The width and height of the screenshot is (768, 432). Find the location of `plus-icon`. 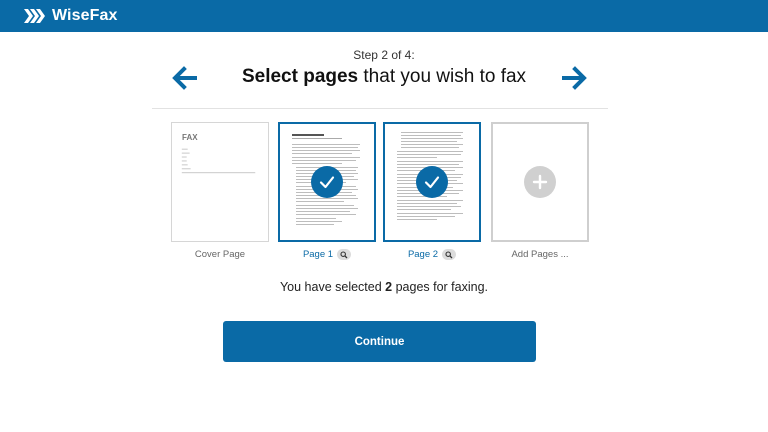

plus-icon is located at coordinates (540, 182).